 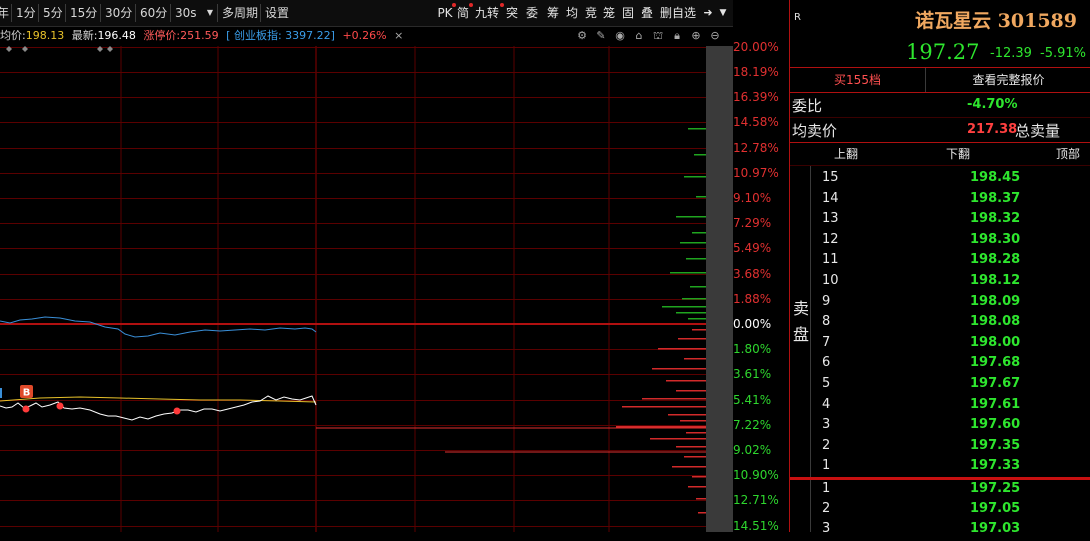 What do you see at coordinates (639, 36) in the screenshot?
I see `basket-icon: ⌂` at bounding box center [639, 36].